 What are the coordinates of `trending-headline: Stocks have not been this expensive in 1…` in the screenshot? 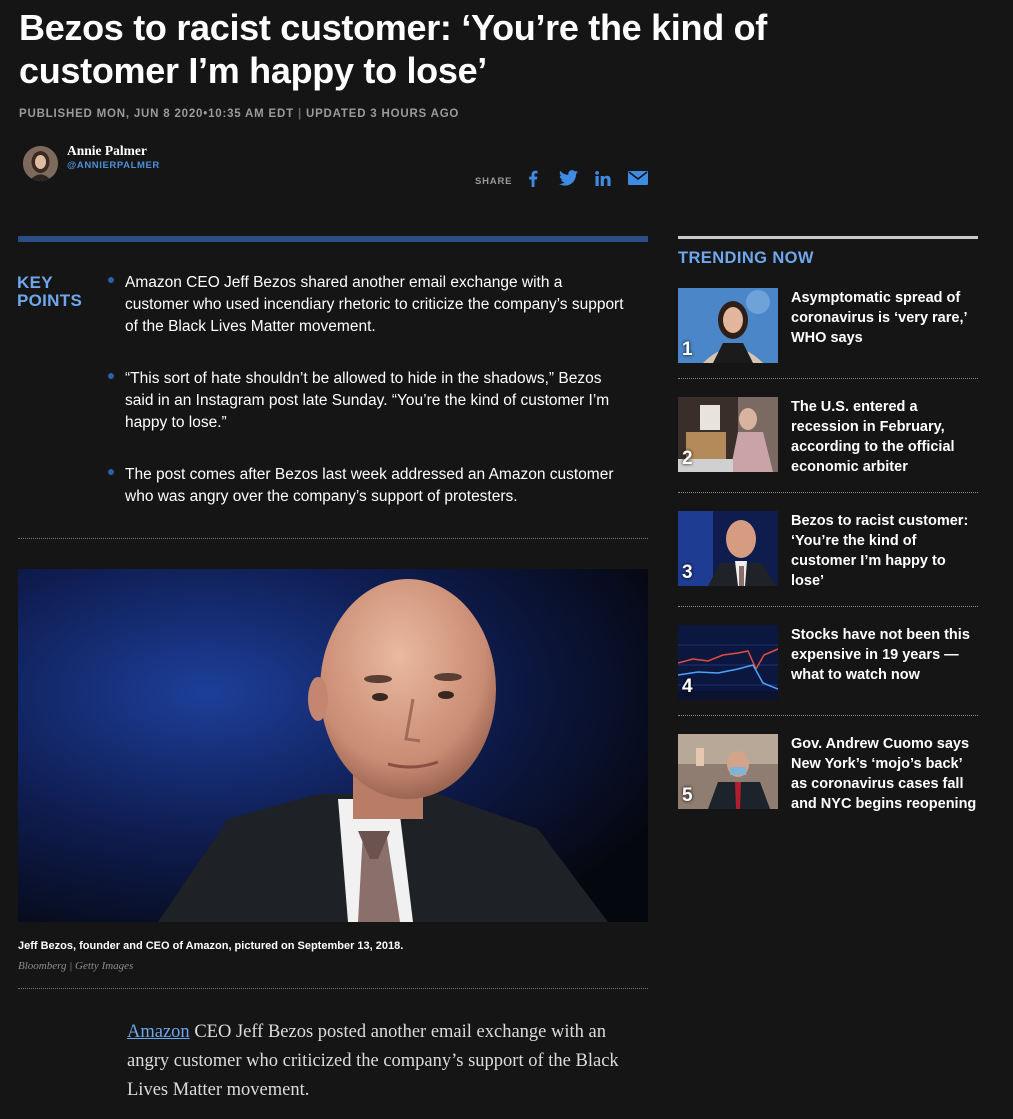 It's located at (885, 655).